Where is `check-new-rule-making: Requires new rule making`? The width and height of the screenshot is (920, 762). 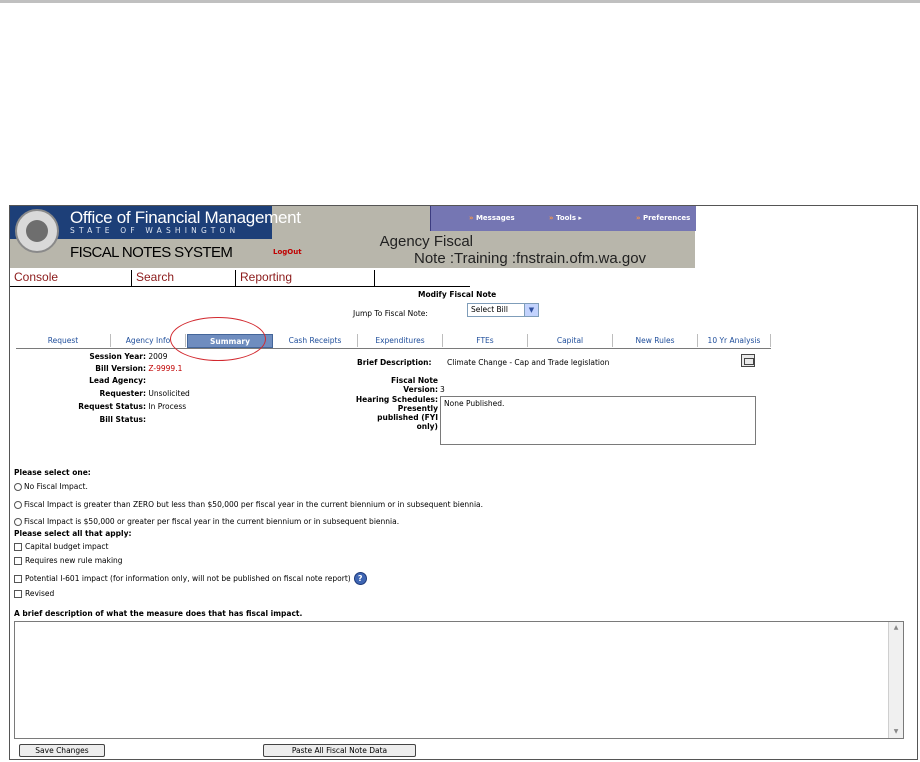
check-new-rule-making: Requires new rule making is located at coordinates (68, 560).